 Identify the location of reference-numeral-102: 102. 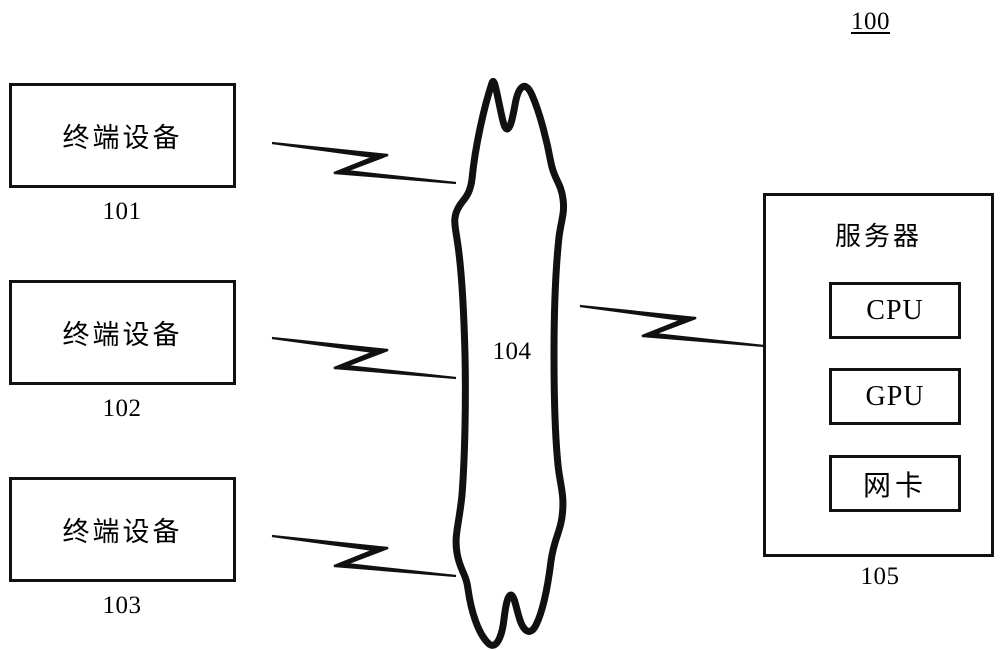
(122, 408).